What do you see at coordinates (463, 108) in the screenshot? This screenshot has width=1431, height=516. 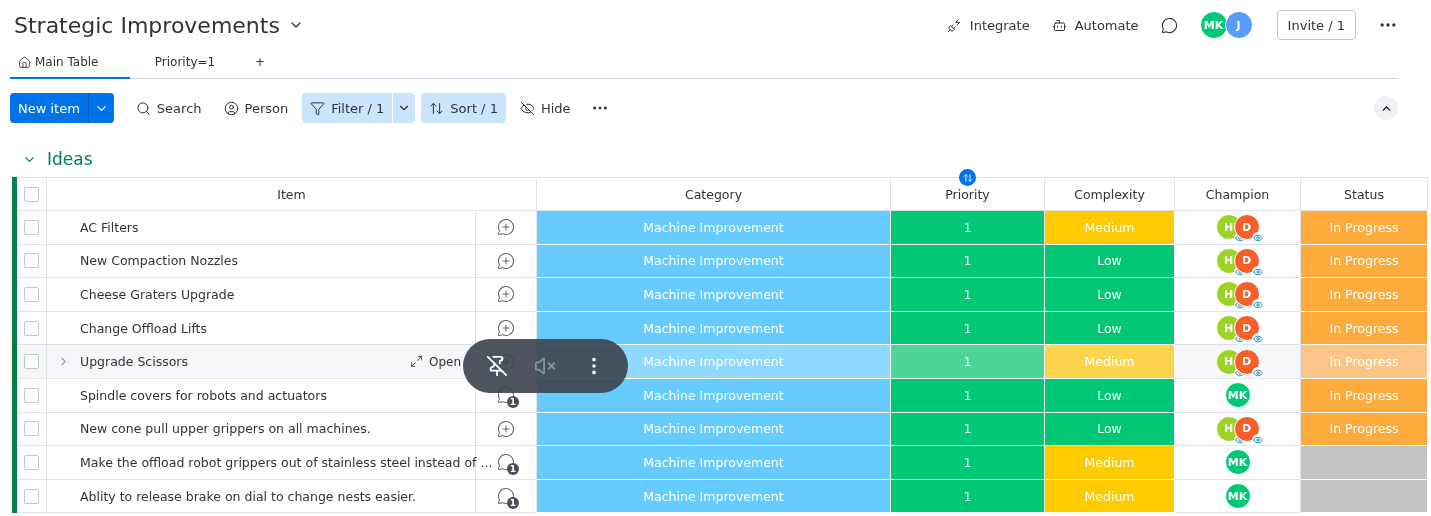 I see `sort-button: Sort / 1` at bounding box center [463, 108].